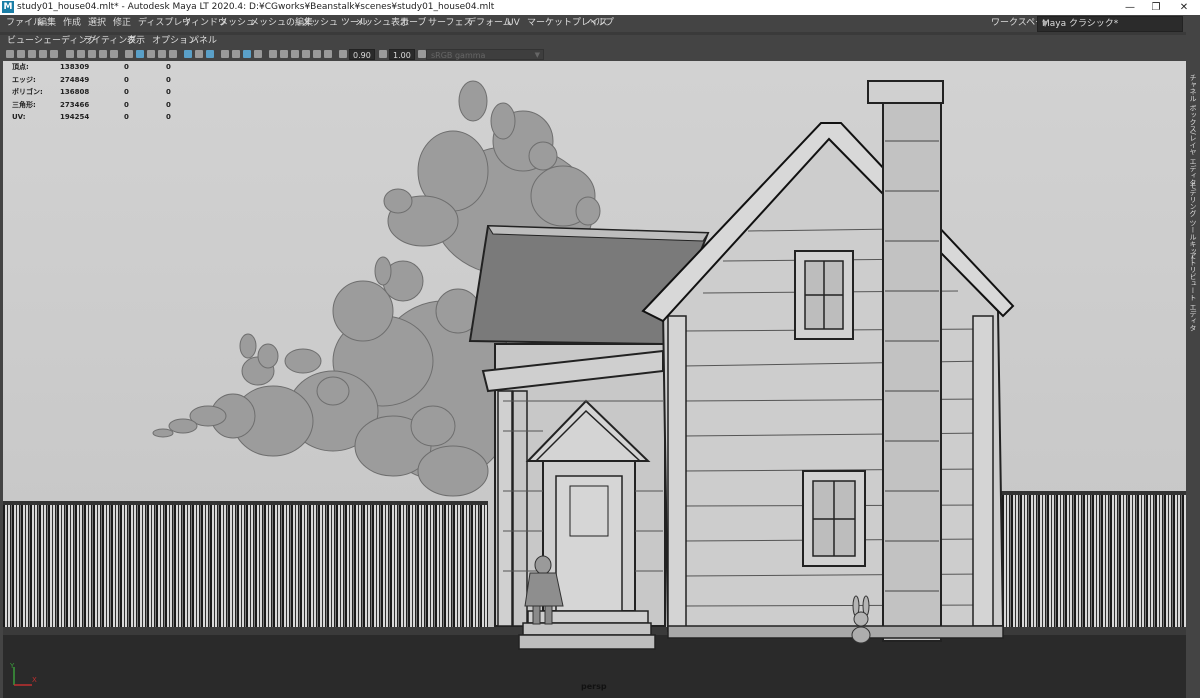 The width and height of the screenshot is (1200, 698). I want to click on fence-left, so click(245, 564).